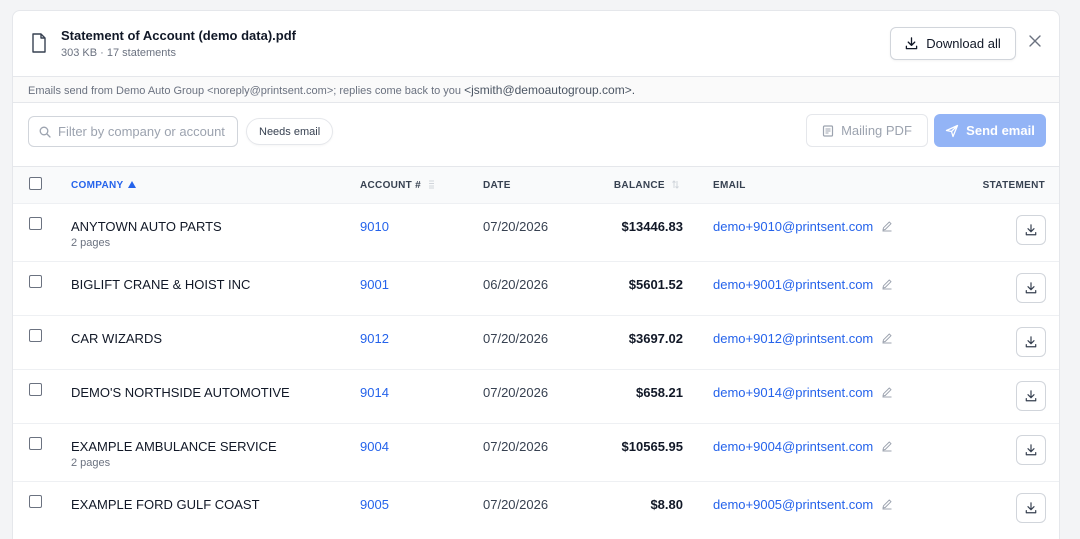  What do you see at coordinates (165, 504) in the screenshot?
I see `company-name: EXAMPLE FORD GULF COAST` at bounding box center [165, 504].